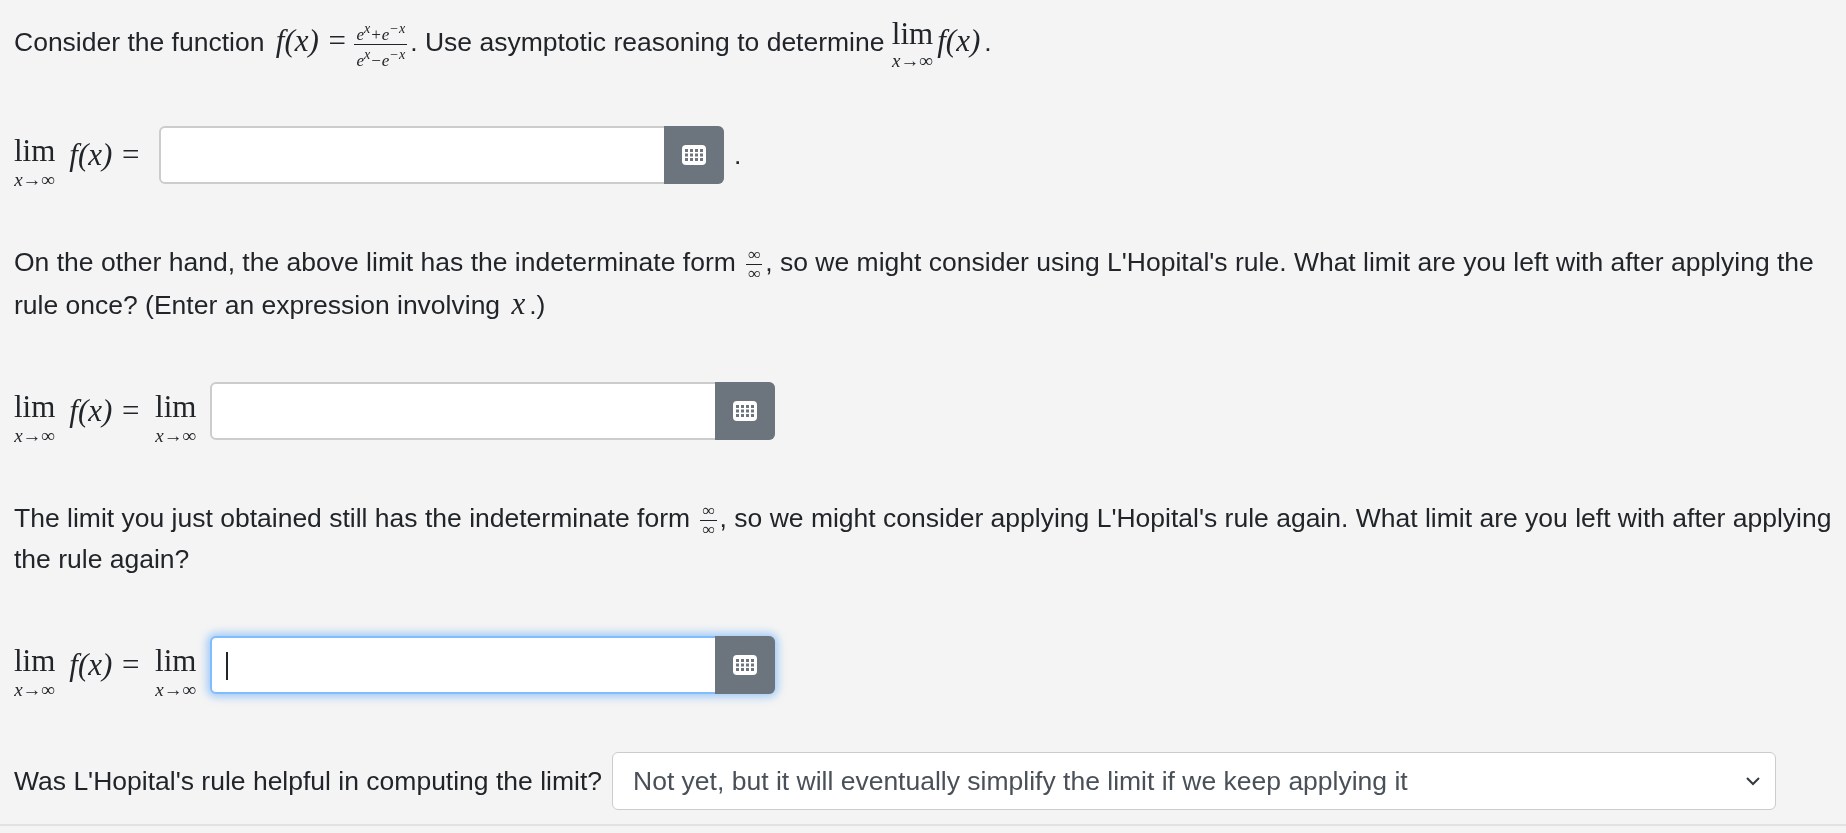 The height and width of the screenshot is (833, 1846). What do you see at coordinates (308, 781) in the screenshot?
I see `question-text: Was L'Hopital's rule helpful in computing the limit?` at bounding box center [308, 781].